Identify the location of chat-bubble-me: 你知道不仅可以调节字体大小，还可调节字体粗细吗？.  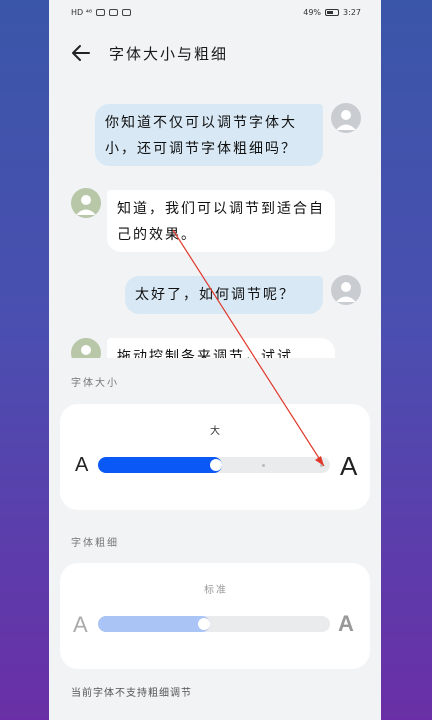
(209, 135).